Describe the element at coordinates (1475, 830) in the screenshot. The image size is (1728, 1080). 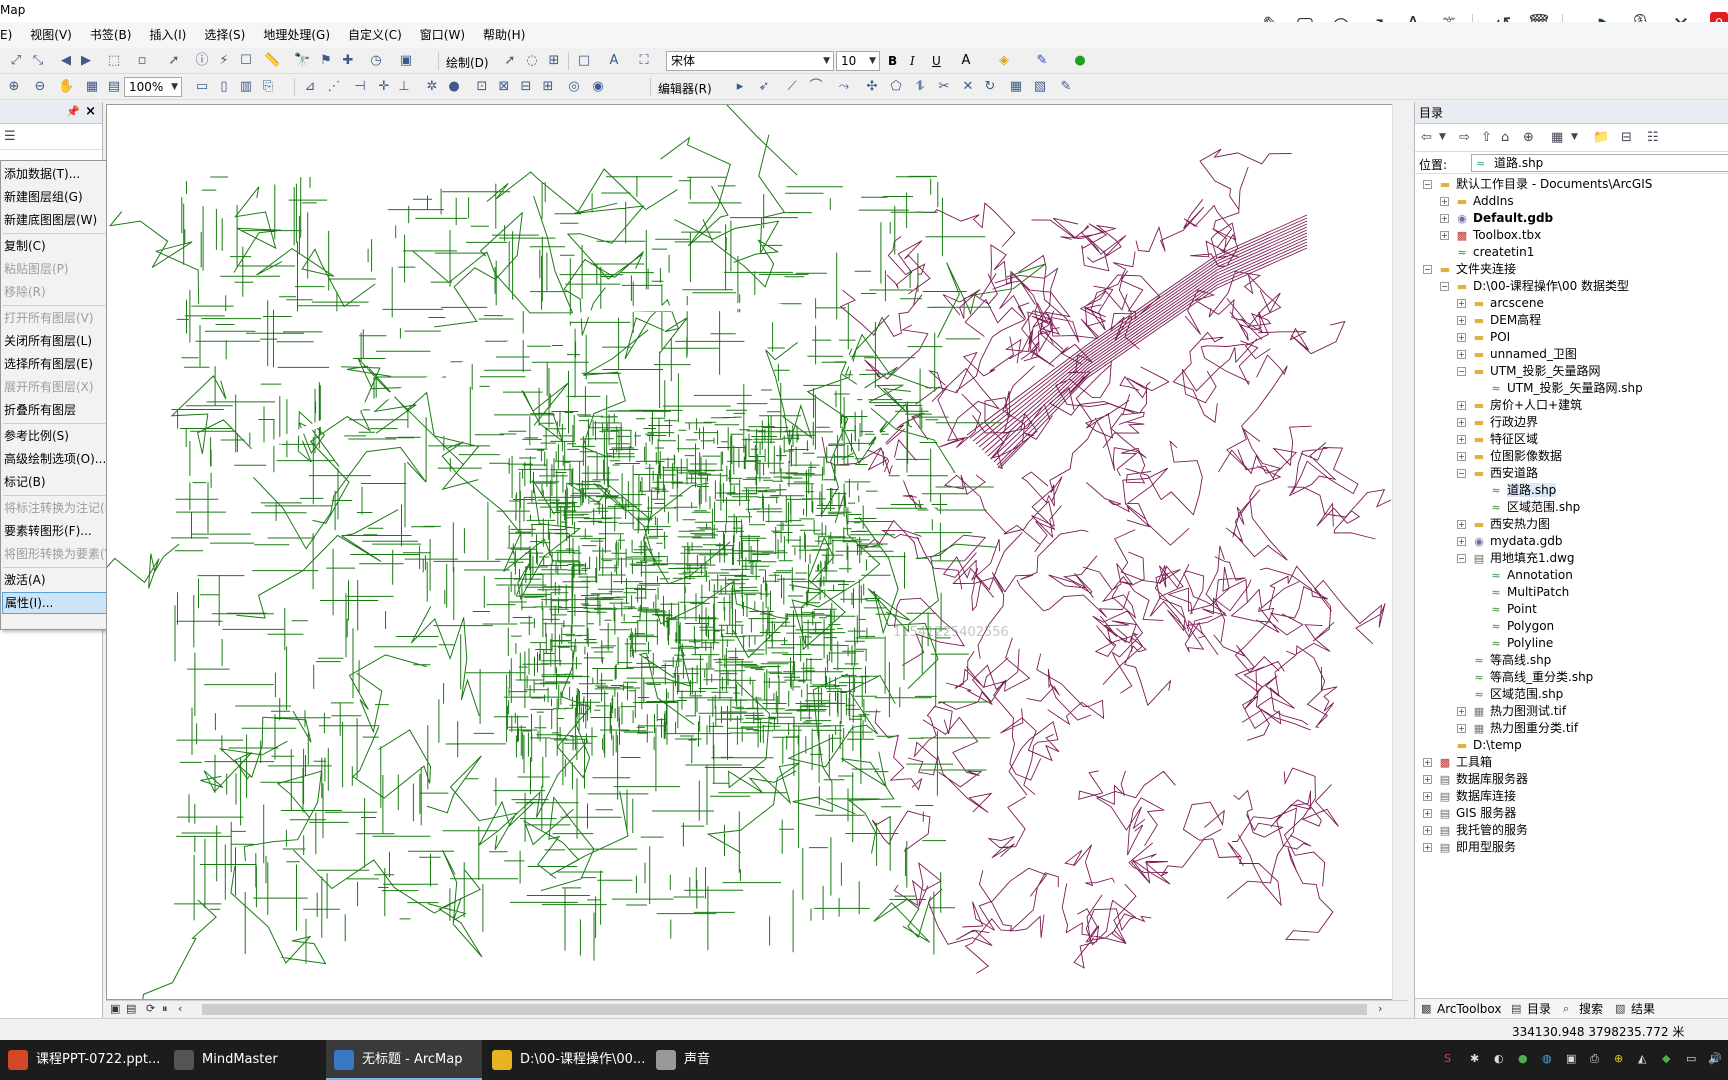
I see `catalog-tree-item: + ▤ 我托管的服务` at that location.